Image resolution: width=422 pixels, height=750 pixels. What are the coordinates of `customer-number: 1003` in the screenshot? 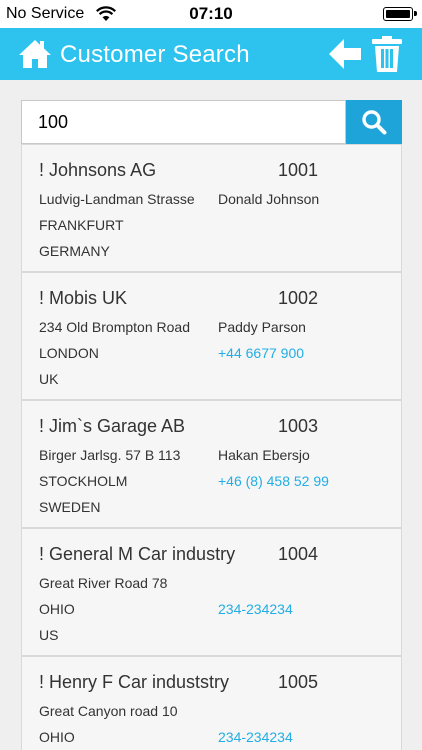 It's located at (298, 426).